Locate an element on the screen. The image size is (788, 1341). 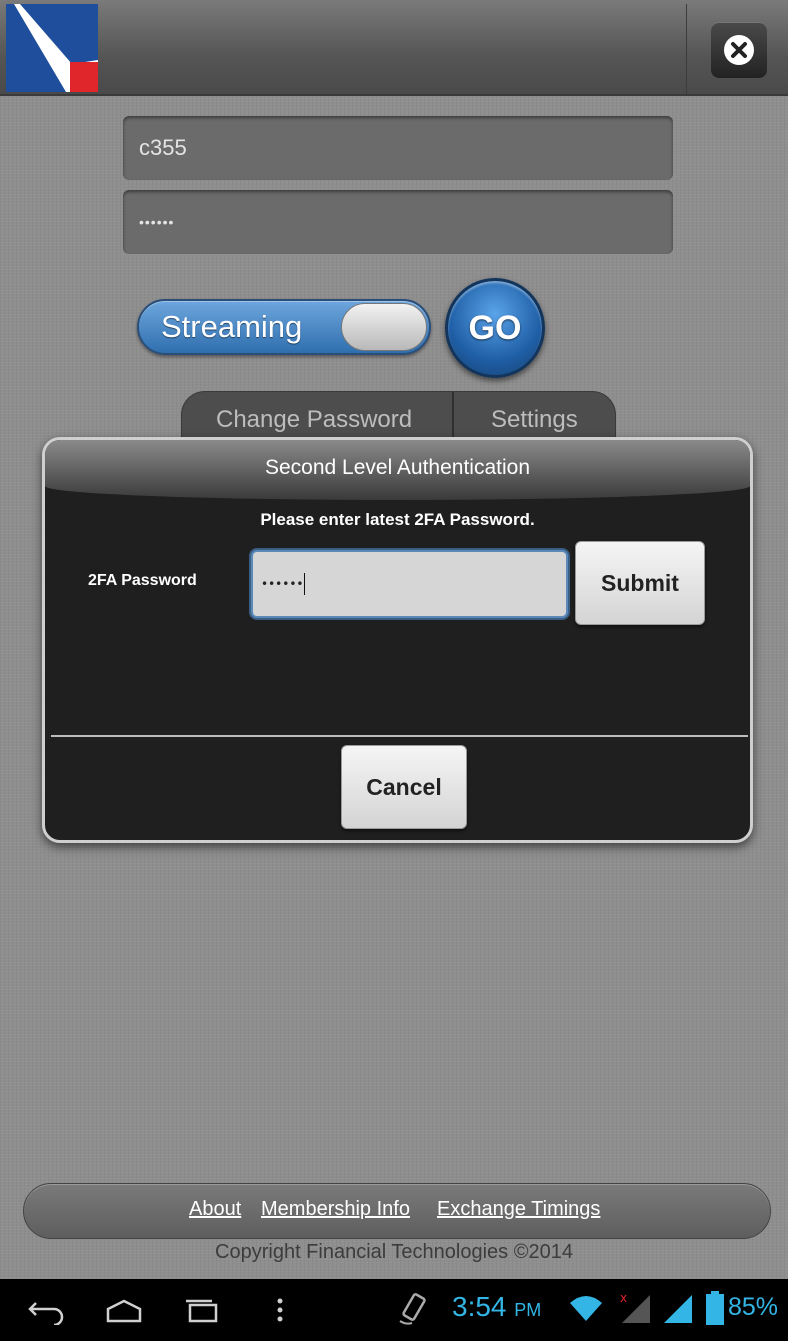
streaming-toggle-label: Streaming is located at coordinates (232, 326).